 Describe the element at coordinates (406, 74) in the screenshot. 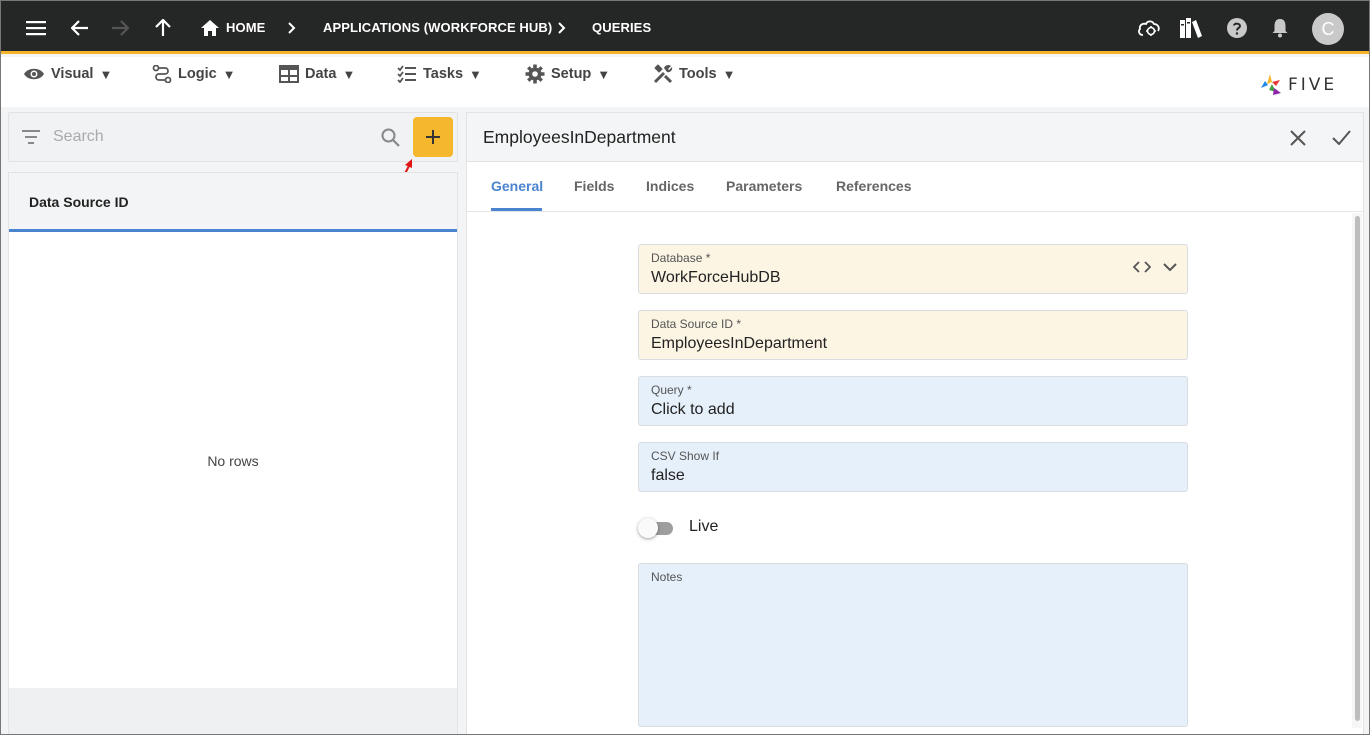

I see `checklist-icon` at that location.